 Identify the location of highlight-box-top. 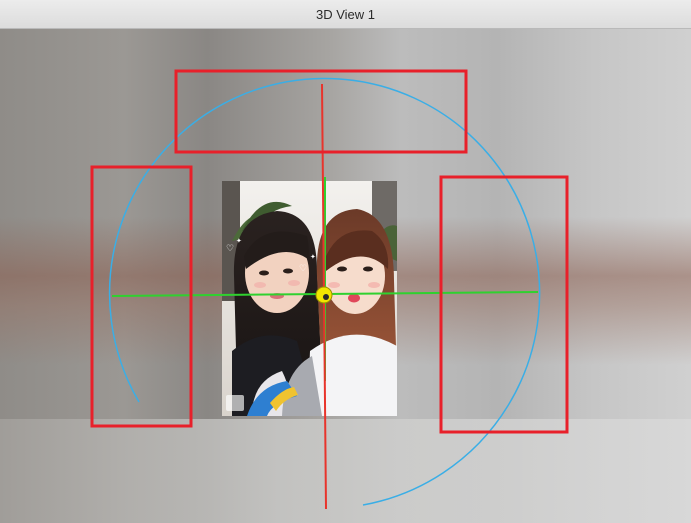
(321, 111).